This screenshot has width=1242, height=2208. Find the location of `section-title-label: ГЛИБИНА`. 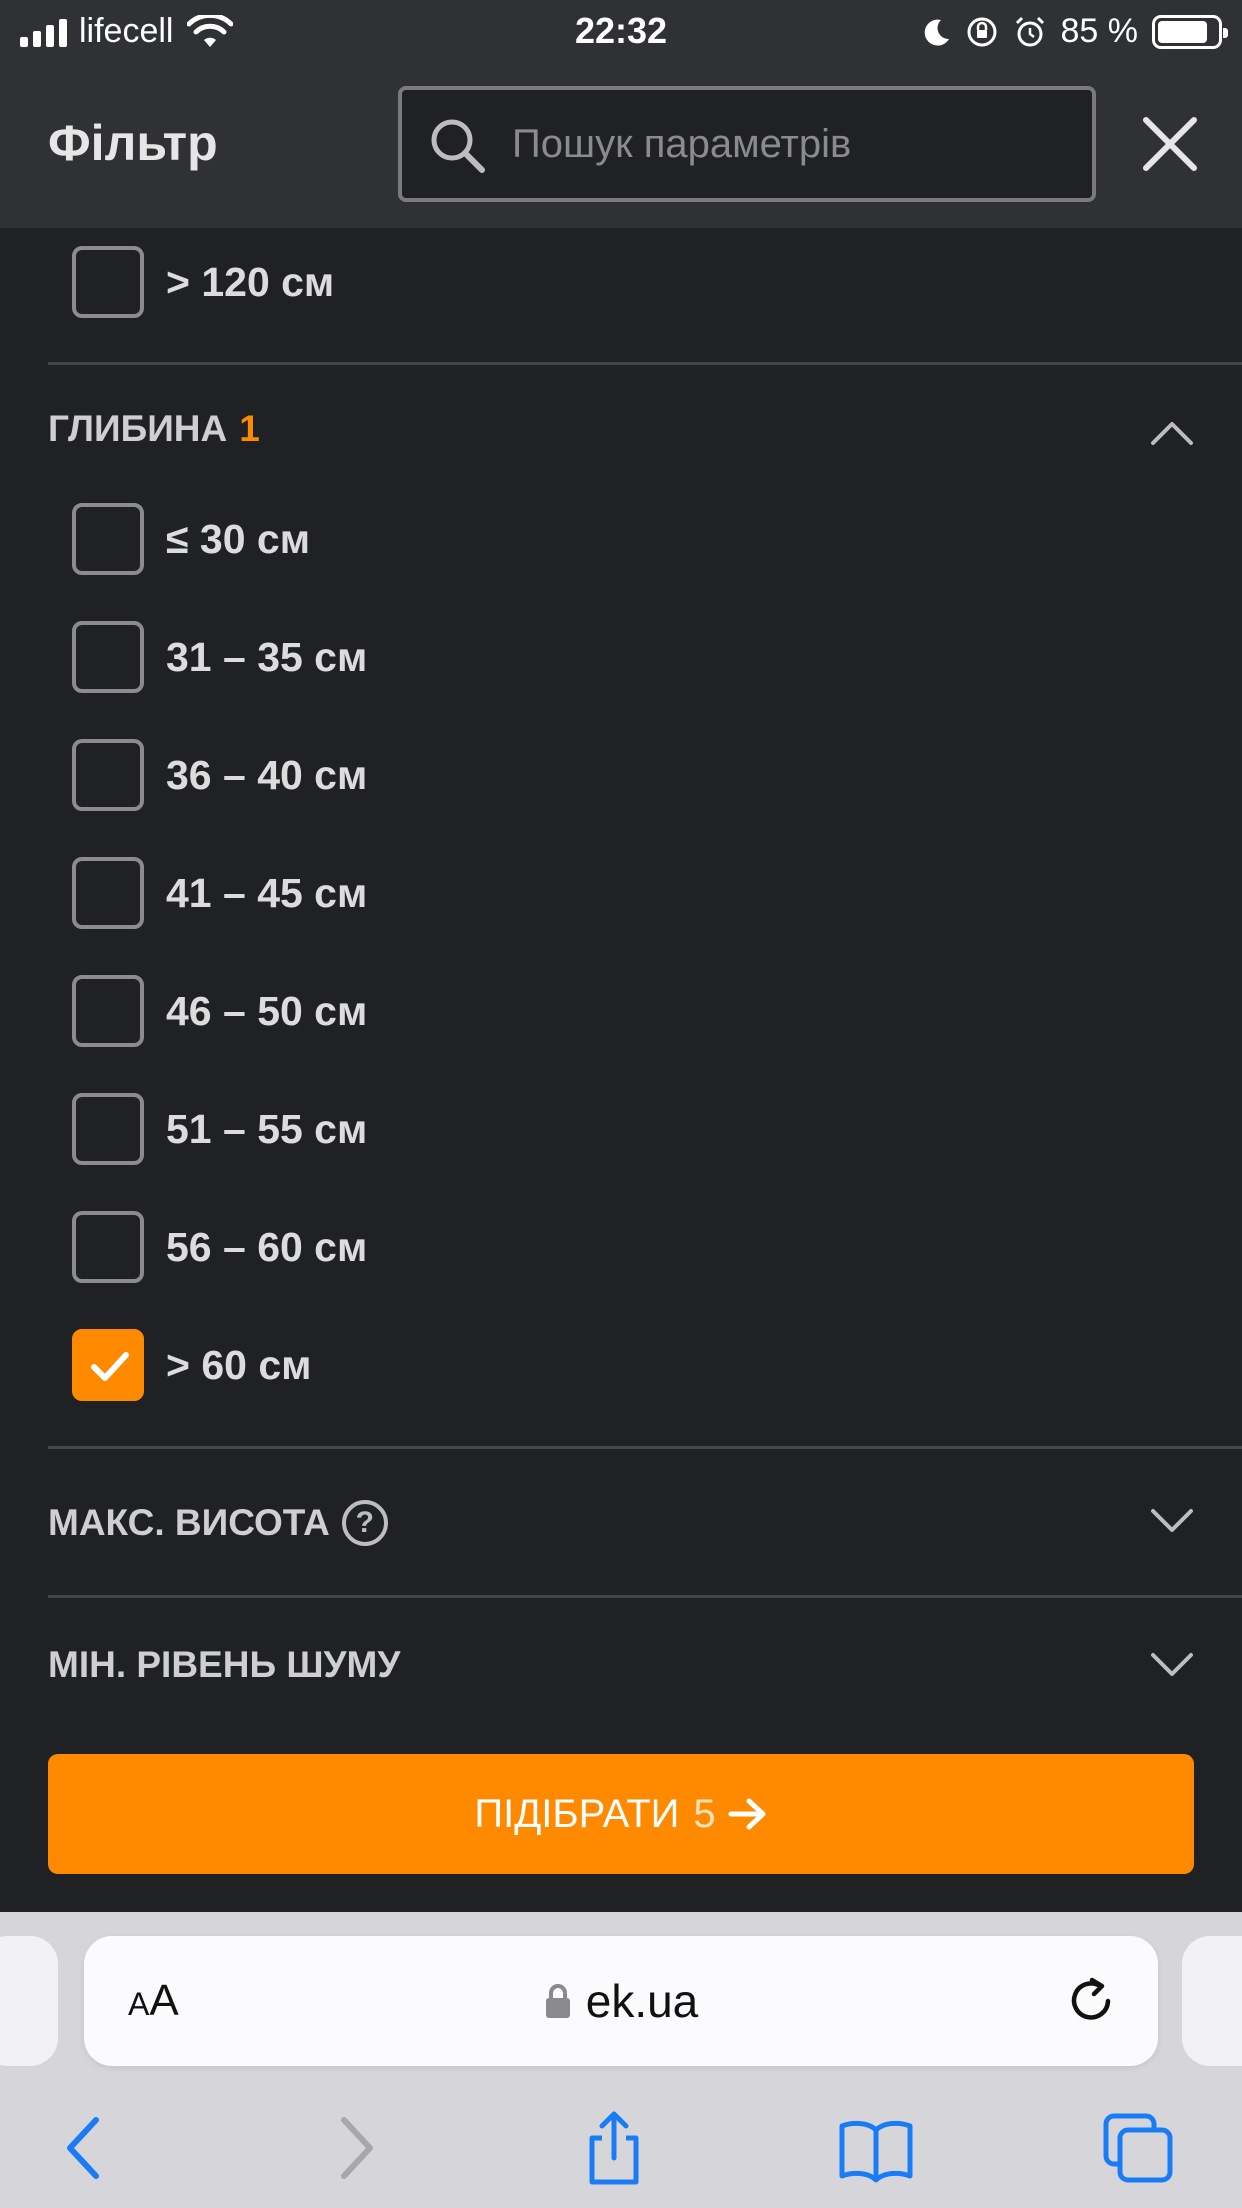

section-title-label: ГЛИБИНА is located at coordinates (138, 428).